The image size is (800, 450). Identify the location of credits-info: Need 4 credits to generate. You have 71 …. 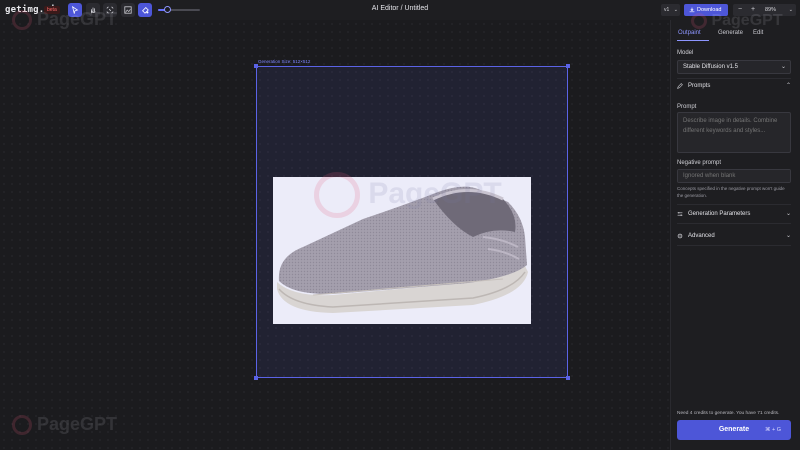
(728, 413).